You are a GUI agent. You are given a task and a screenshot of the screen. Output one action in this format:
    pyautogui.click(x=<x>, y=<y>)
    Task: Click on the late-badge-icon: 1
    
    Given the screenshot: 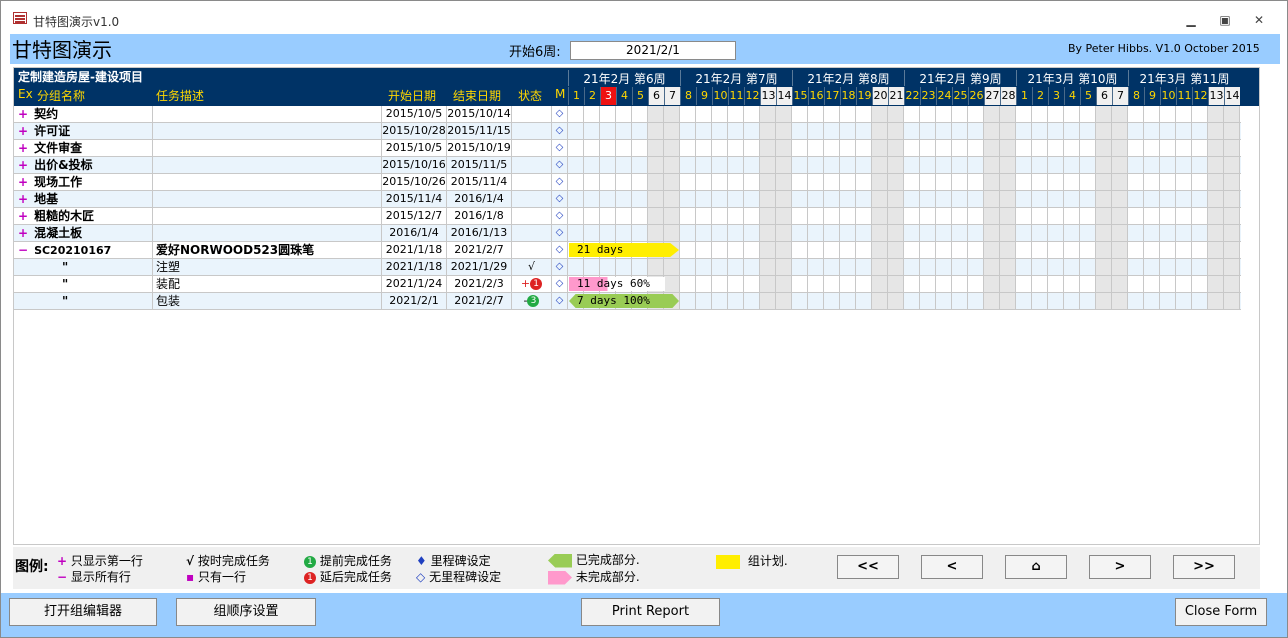 What is the action you would take?
    pyautogui.click(x=536, y=284)
    